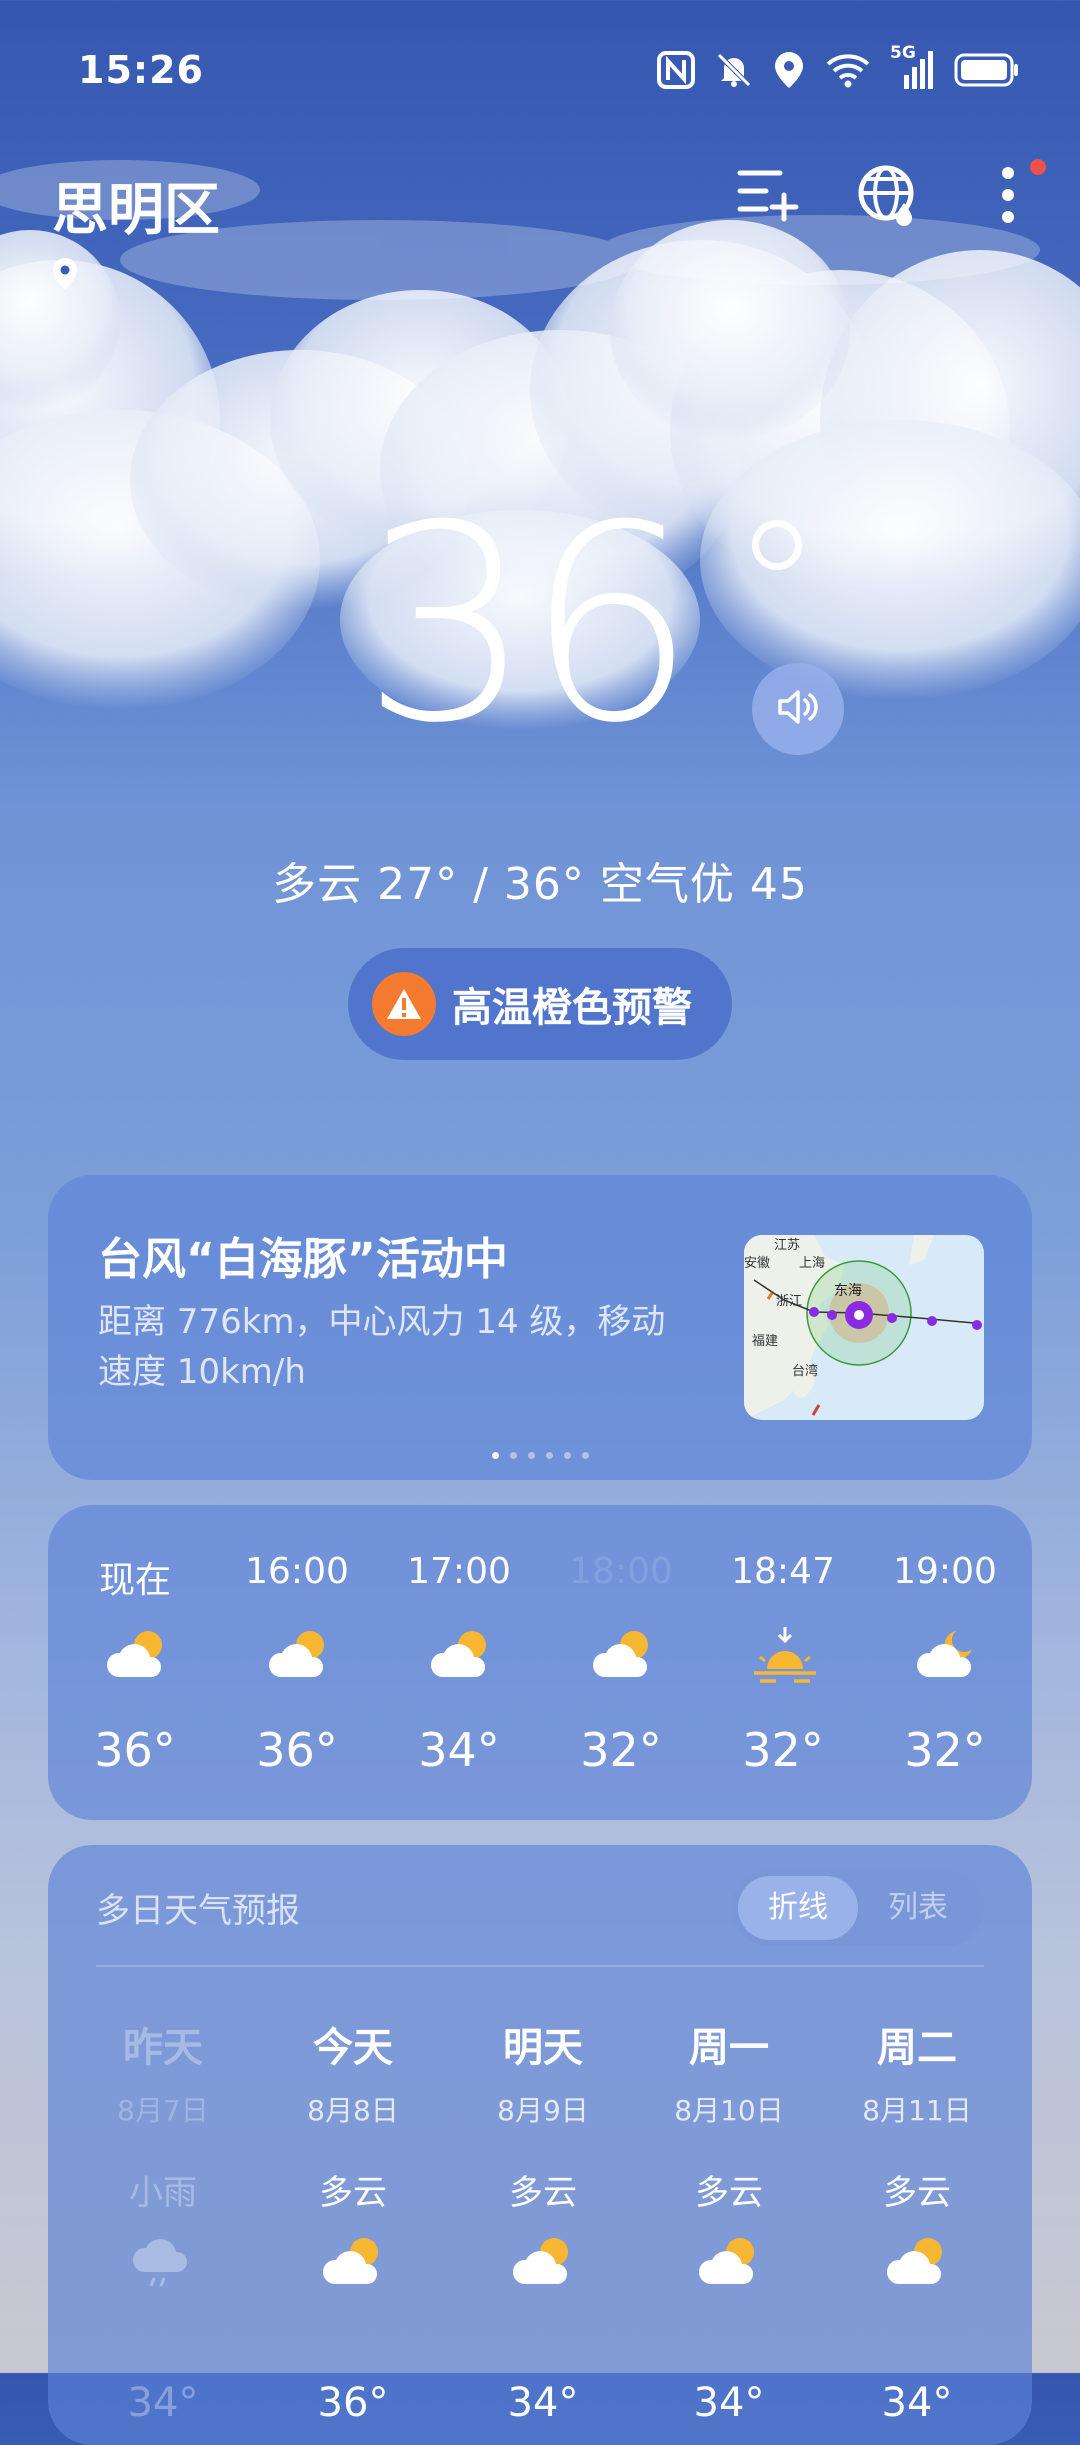  Describe the element at coordinates (540, 884) in the screenshot. I see `weather-summary: 多云 27° / 36° 空气优 45` at that location.